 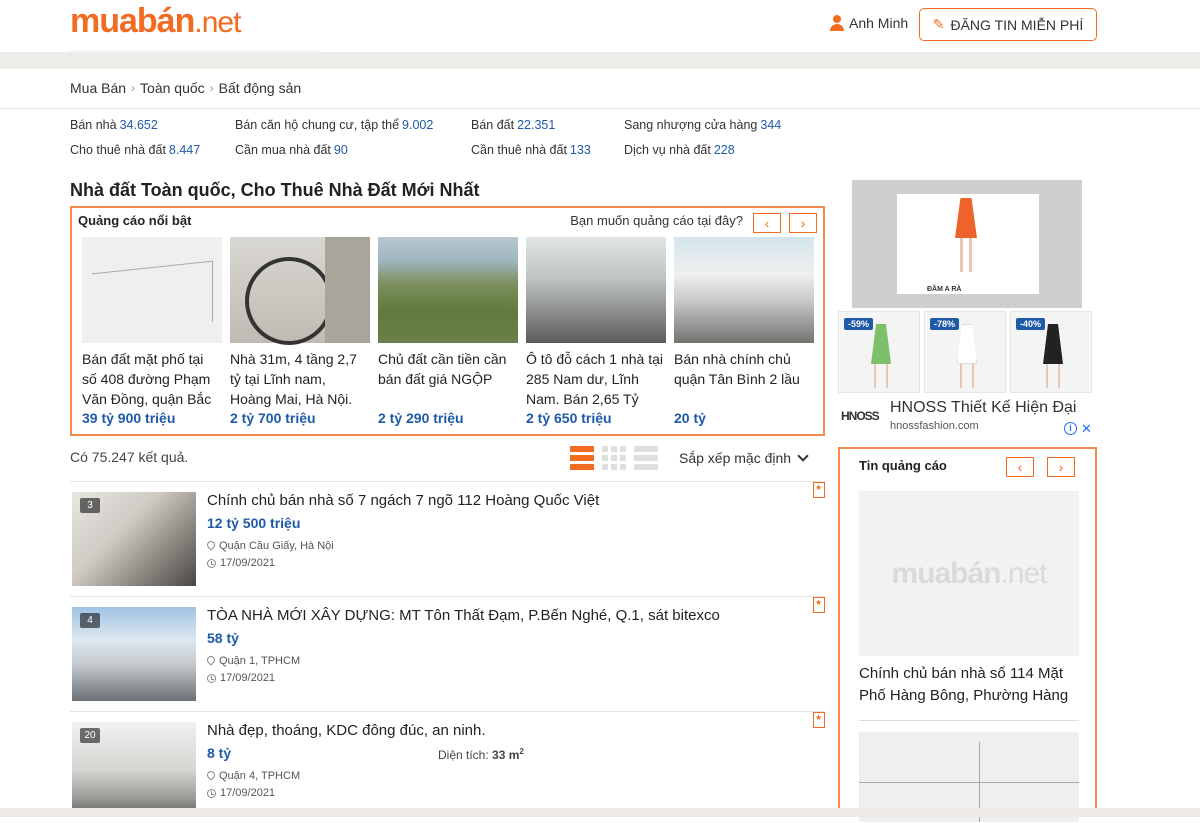 I want to click on category-can-mua: Cần mua nhà đất 90, so click(x=291, y=150).